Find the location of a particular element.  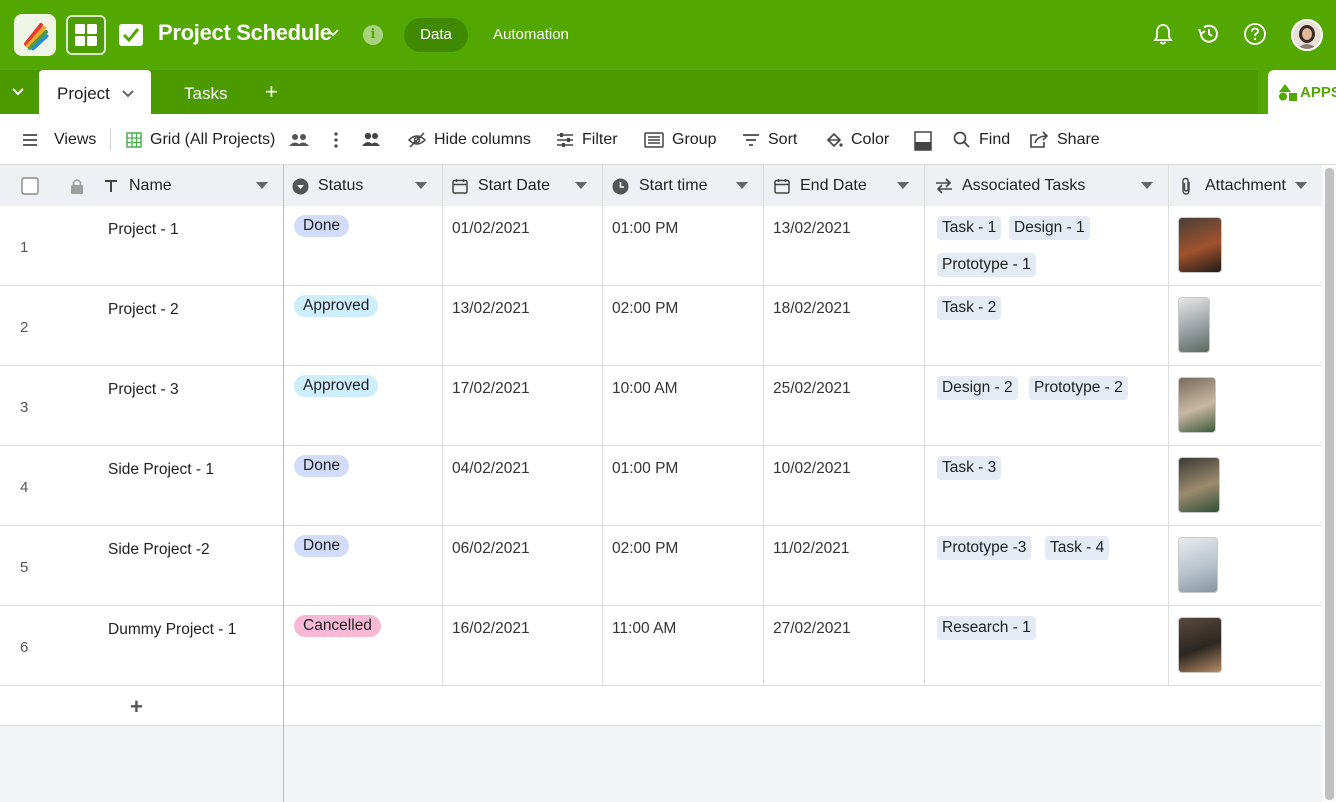

find-button: Find is located at coordinates (981, 140).